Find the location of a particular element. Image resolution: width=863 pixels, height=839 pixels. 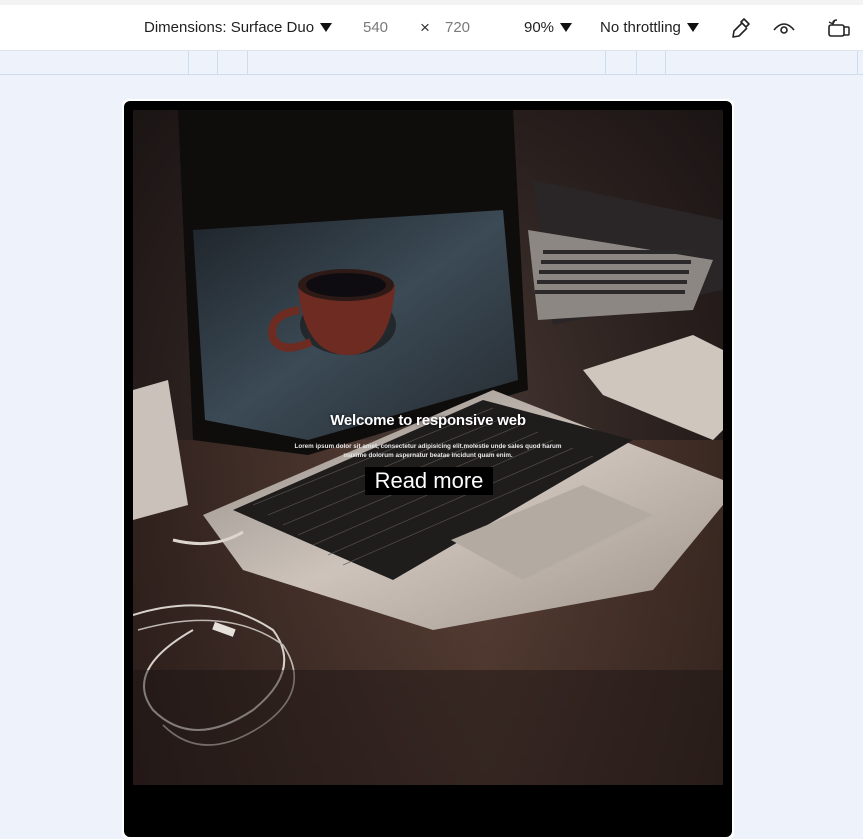

throttling-dropdown: No throttling is located at coordinates (649, 27).